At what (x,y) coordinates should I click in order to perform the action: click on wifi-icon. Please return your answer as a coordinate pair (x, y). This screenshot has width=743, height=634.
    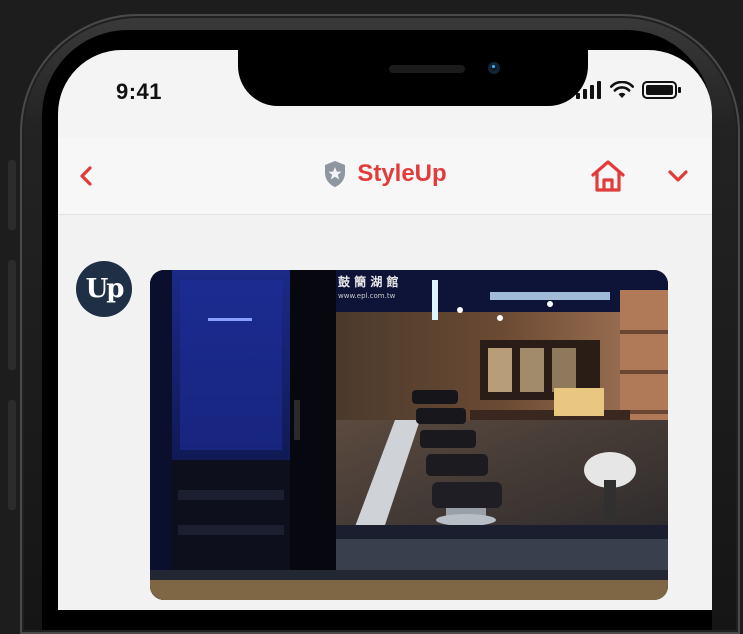
    Looking at the image, I should click on (622, 89).